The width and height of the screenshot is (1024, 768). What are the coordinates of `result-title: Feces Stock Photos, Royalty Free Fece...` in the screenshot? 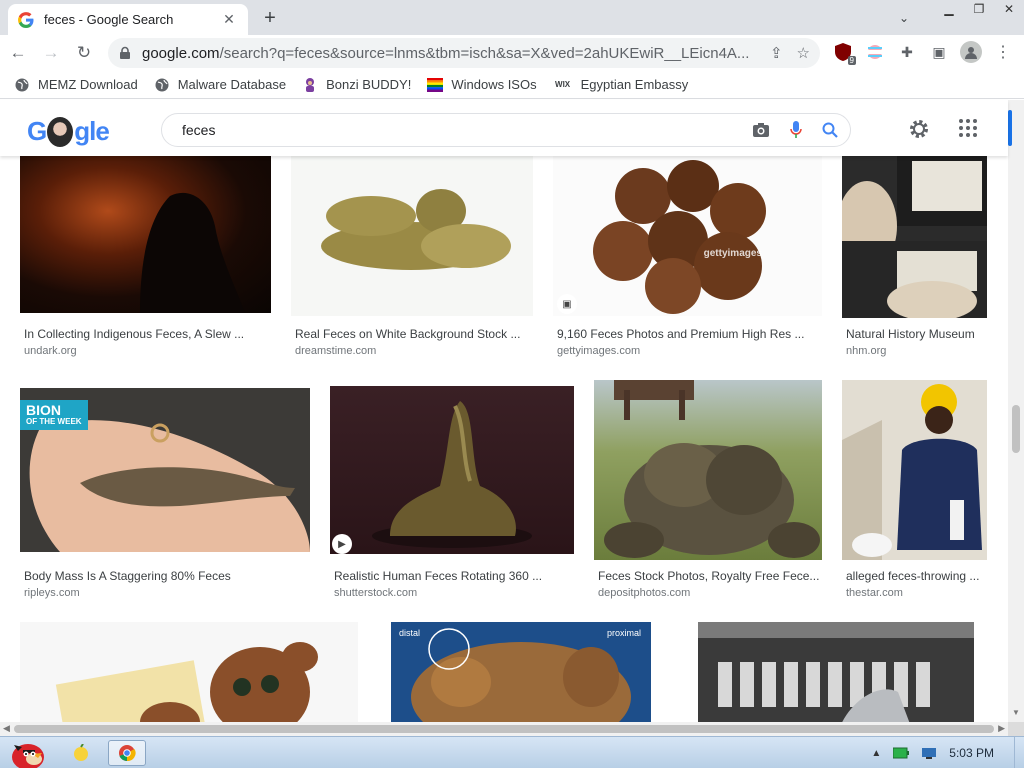 It's located at (710, 576).